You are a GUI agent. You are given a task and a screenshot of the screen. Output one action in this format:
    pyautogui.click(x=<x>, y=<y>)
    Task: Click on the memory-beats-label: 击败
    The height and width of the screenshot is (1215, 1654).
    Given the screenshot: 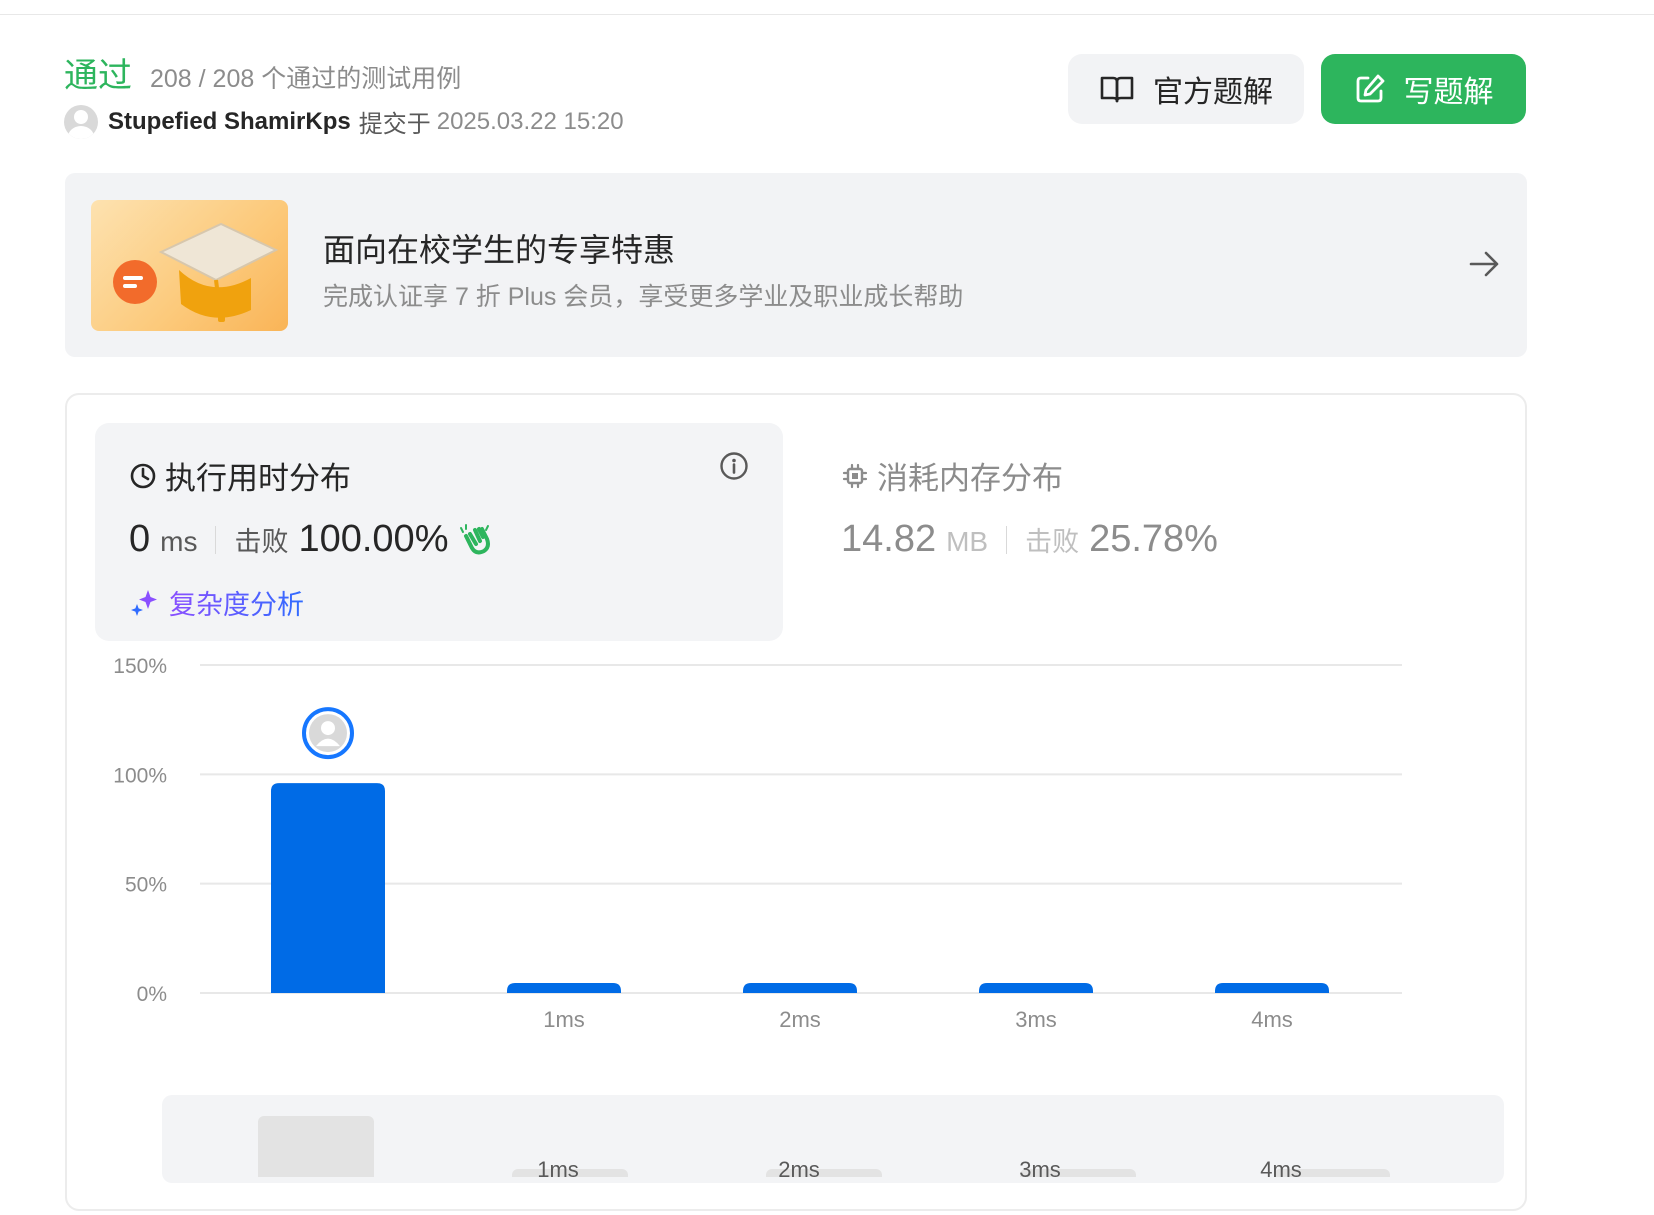 What is the action you would take?
    pyautogui.click(x=1052, y=542)
    